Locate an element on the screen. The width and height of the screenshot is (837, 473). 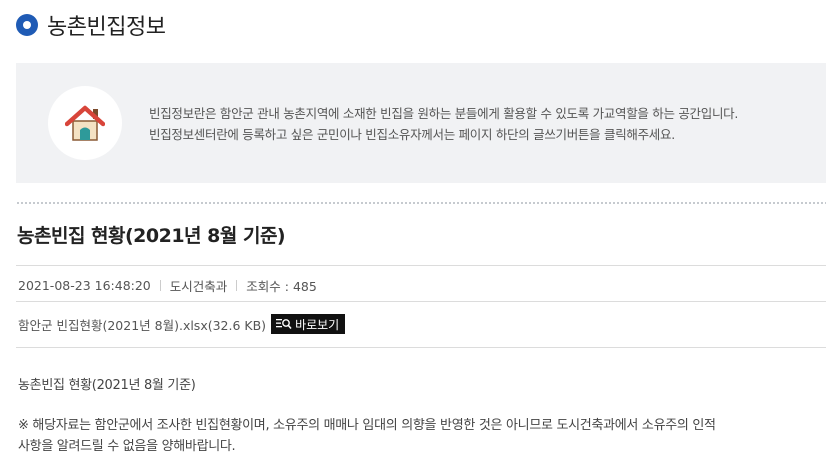
page-header: 농촌빈집정보 is located at coordinates (91, 25).